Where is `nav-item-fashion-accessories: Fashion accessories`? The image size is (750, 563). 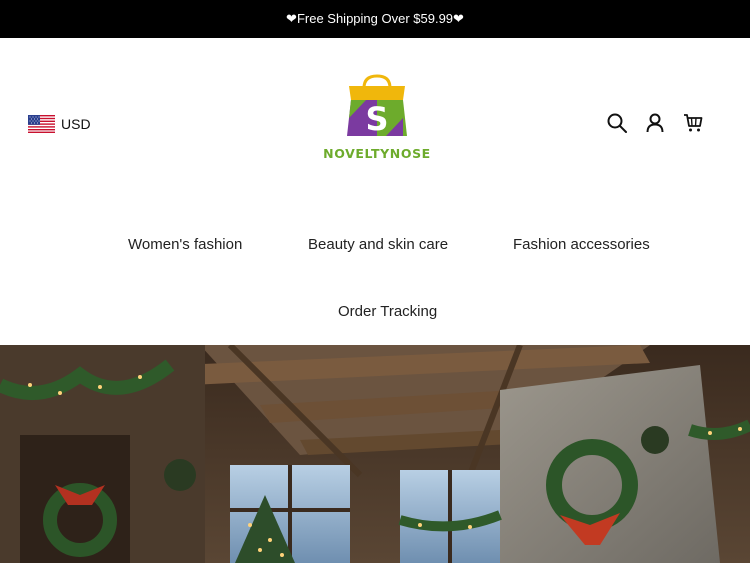 nav-item-fashion-accessories: Fashion accessories is located at coordinates (581, 244).